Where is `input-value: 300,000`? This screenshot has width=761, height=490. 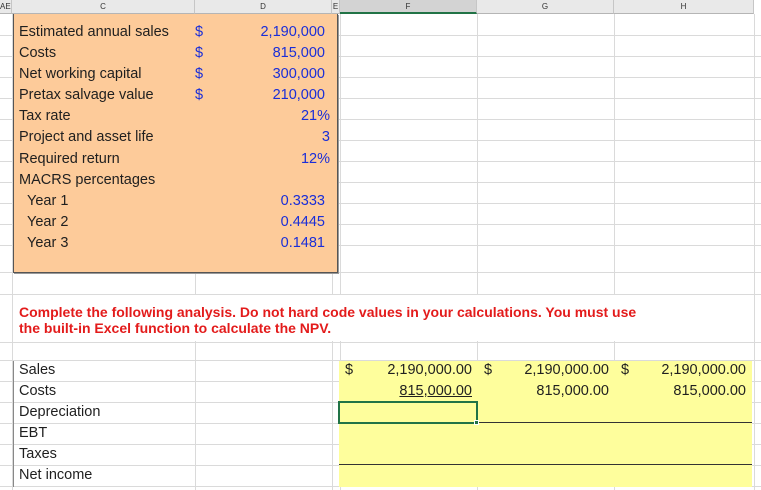 input-value: 300,000 is located at coordinates (275, 74).